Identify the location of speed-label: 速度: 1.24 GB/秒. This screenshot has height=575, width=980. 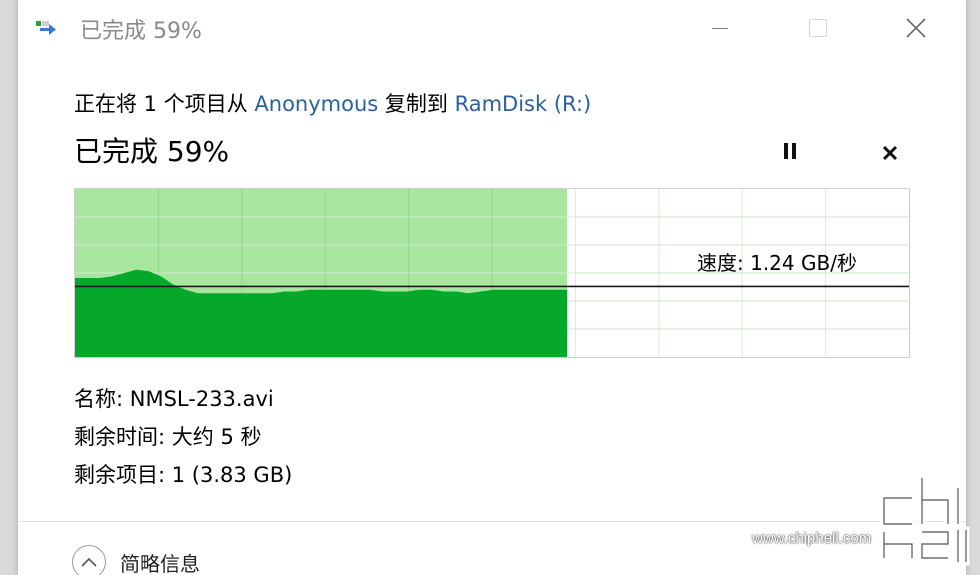
(777, 263).